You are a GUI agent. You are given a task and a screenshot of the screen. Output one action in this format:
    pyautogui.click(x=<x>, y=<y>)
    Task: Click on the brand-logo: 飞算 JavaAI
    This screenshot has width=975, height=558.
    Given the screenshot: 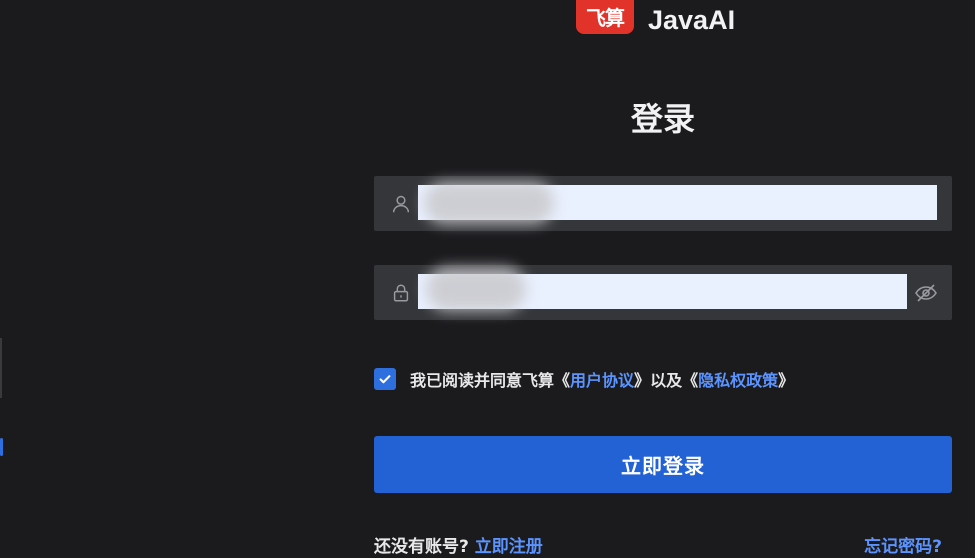 What is the action you would take?
    pyautogui.click(x=656, y=17)
    